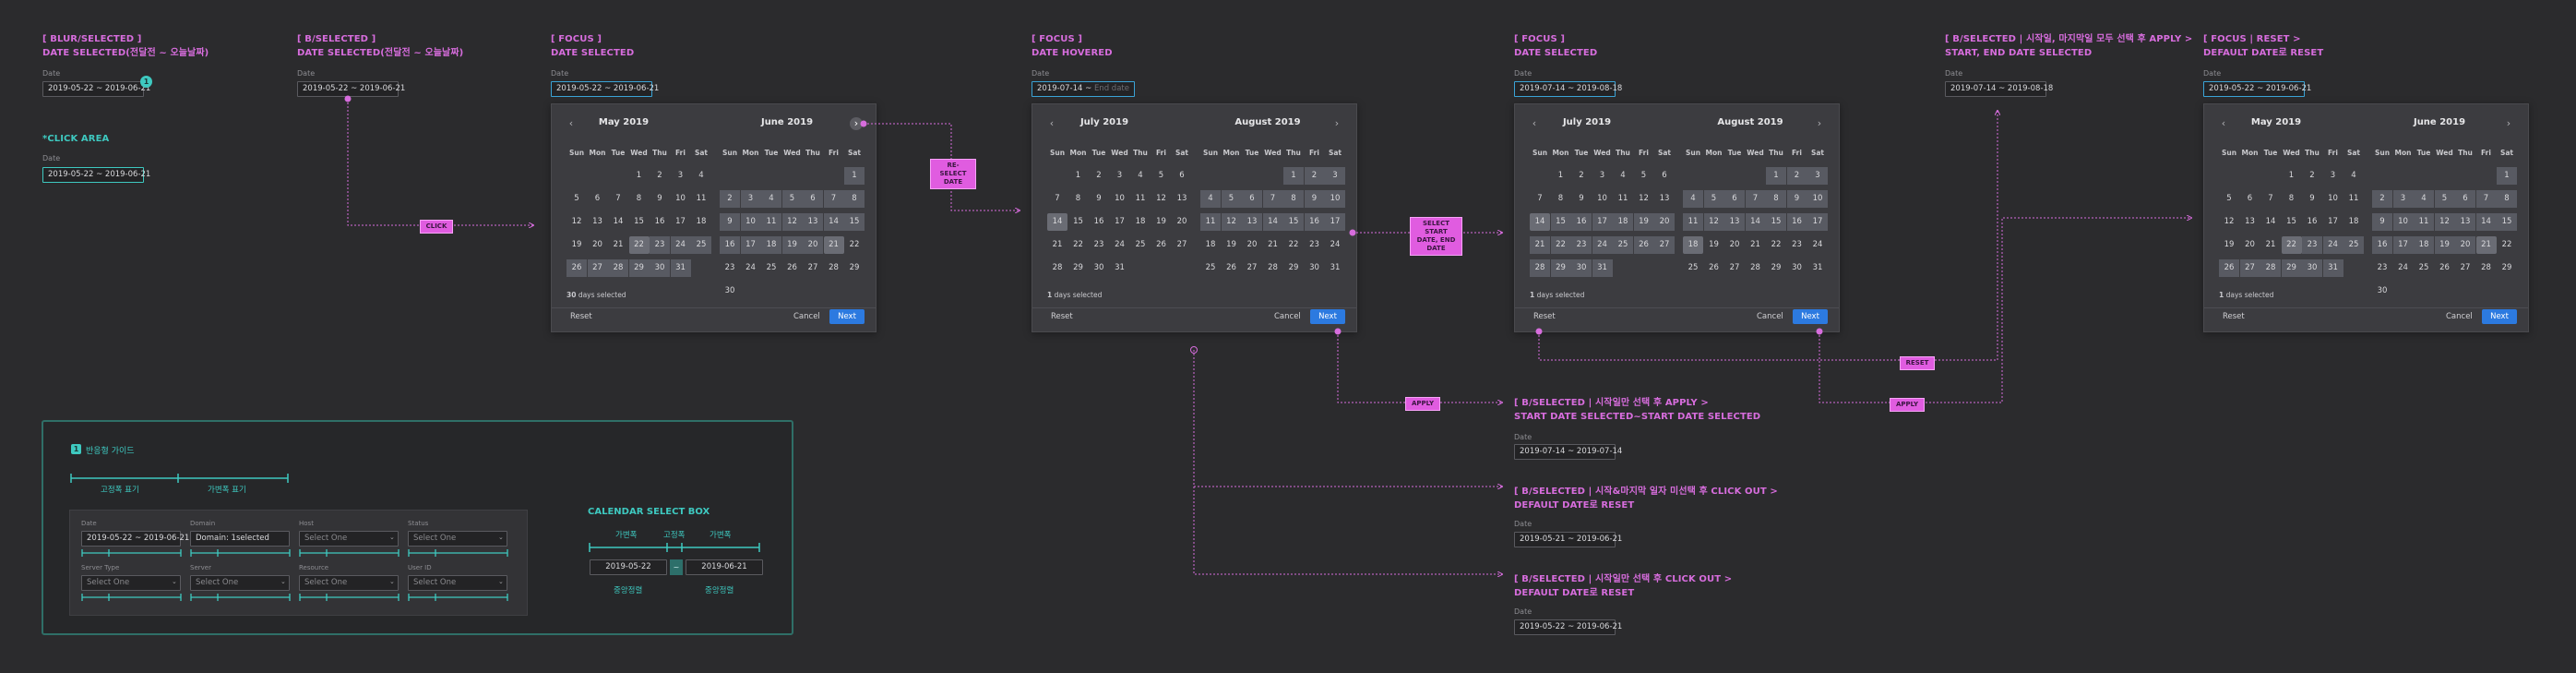 The width and height of the screenshot is (2576, 673). Describe the element at coordinates (649, 512) in the screenshot. I see `calendar-box-title: CALENDAR SELECT BOX` at that location.